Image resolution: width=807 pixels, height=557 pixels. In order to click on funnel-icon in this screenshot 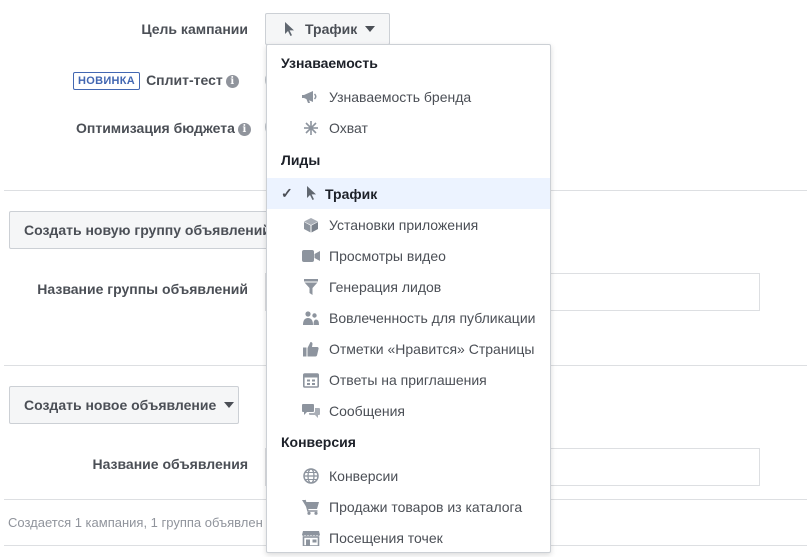, I will do `click(311, 287)`.